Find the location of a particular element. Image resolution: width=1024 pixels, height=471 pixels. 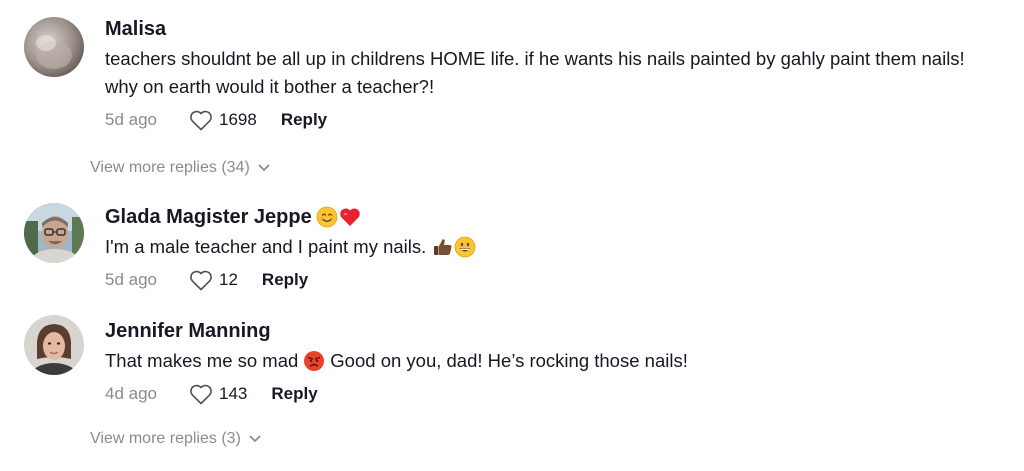

comment-author: Glada Magister Jeppe is located at coordinates (549, 217).